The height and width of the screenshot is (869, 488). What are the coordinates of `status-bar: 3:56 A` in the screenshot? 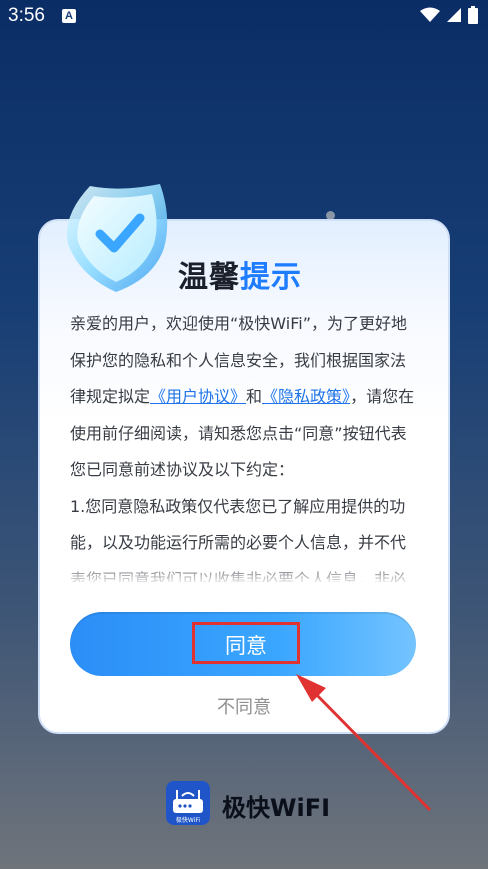 It's located at (244, 17).